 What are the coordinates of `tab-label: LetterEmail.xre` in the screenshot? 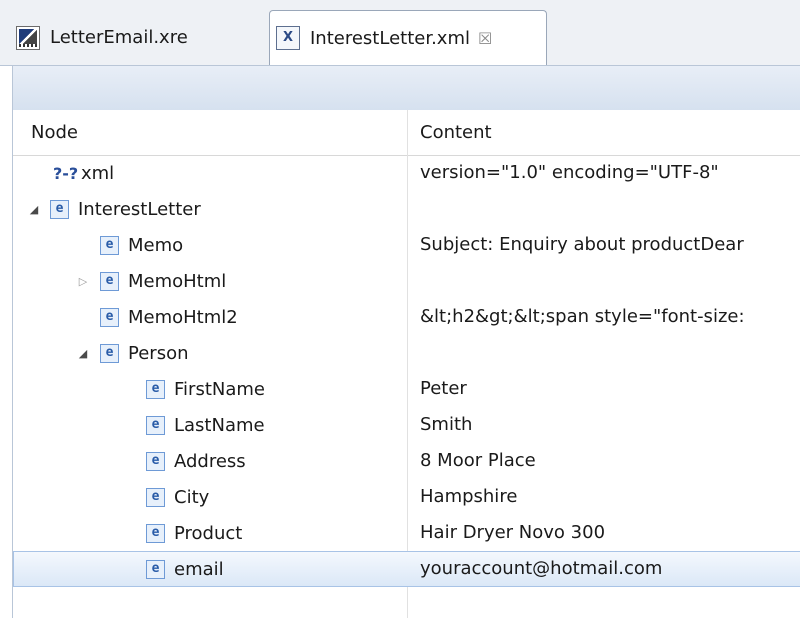 It's located at (119, 37).